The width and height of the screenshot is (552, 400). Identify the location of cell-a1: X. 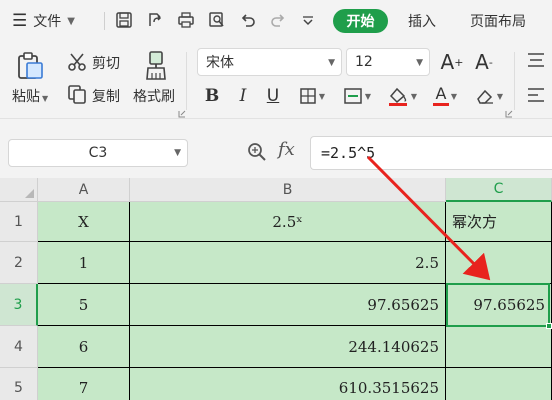
(84, 222).